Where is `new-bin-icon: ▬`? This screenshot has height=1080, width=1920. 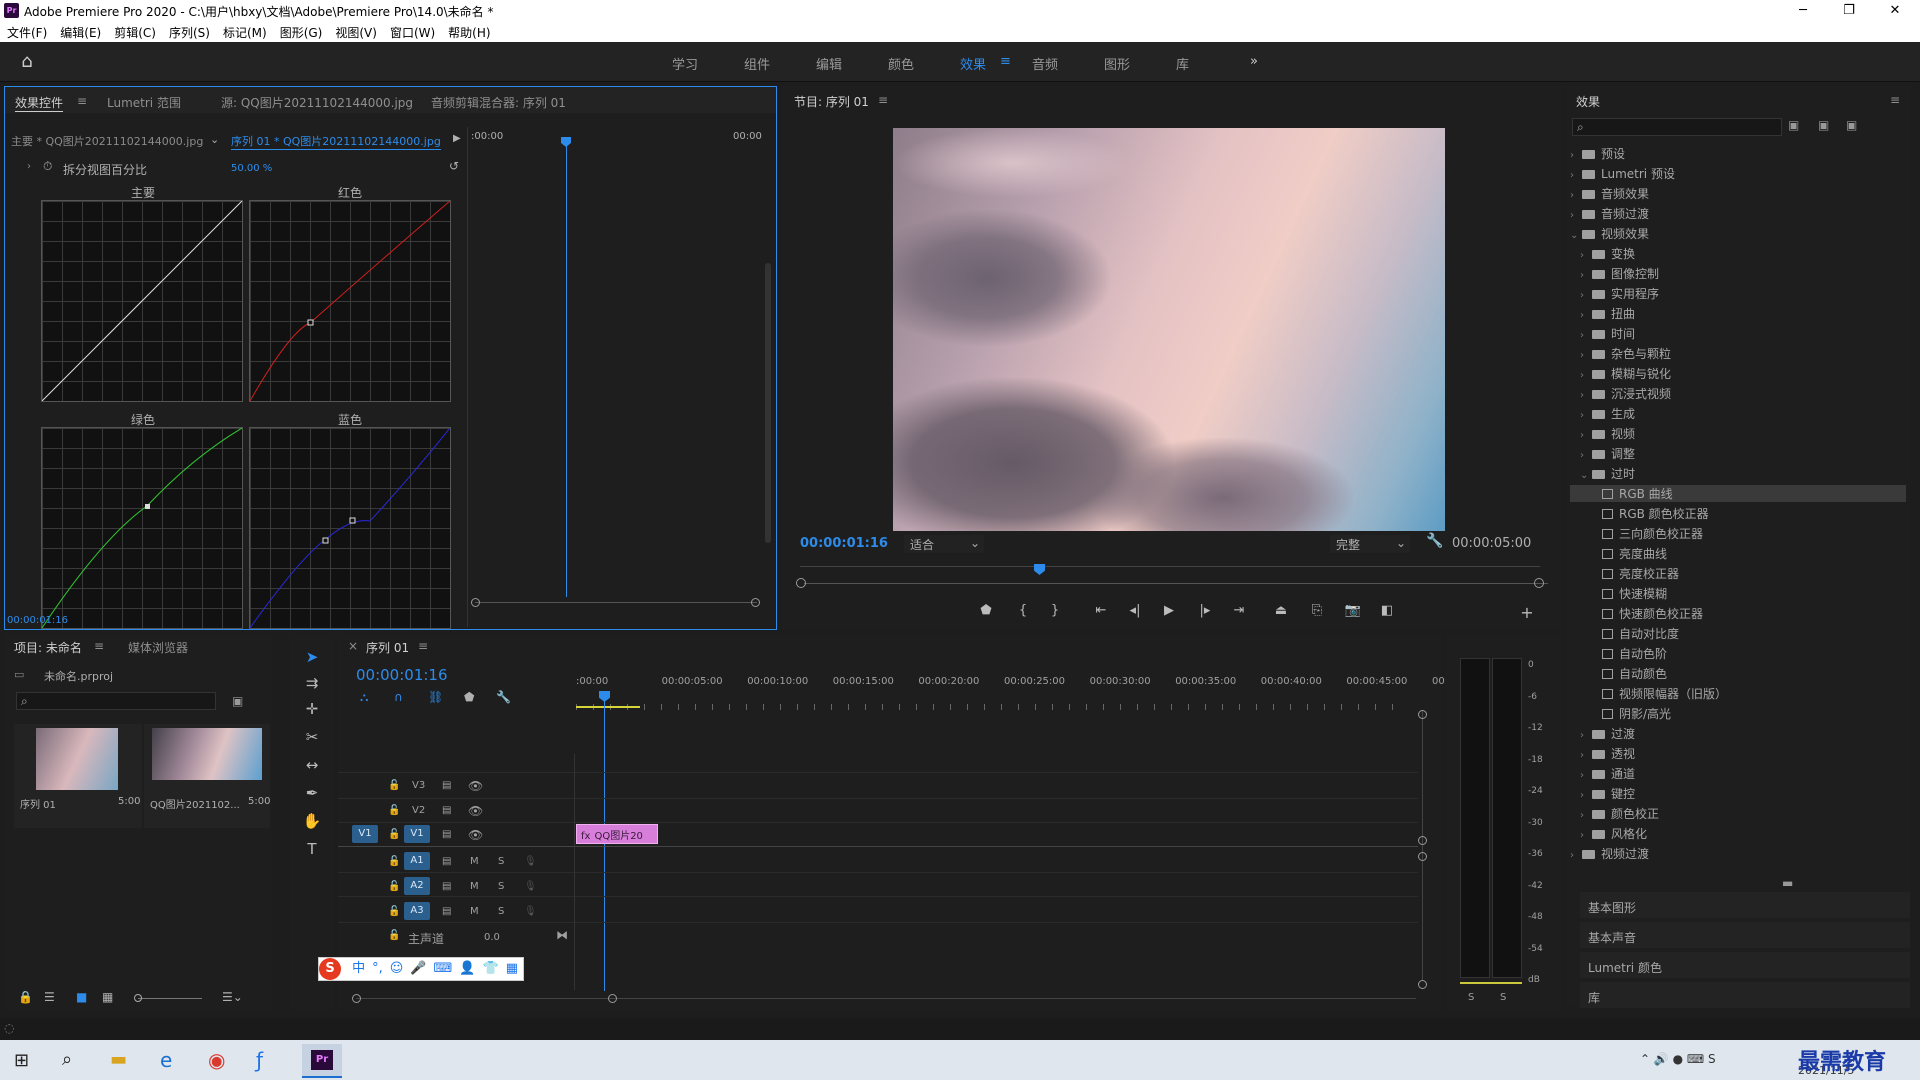 new-bin-icon: ▬ is located at coordinates (1787, 883).